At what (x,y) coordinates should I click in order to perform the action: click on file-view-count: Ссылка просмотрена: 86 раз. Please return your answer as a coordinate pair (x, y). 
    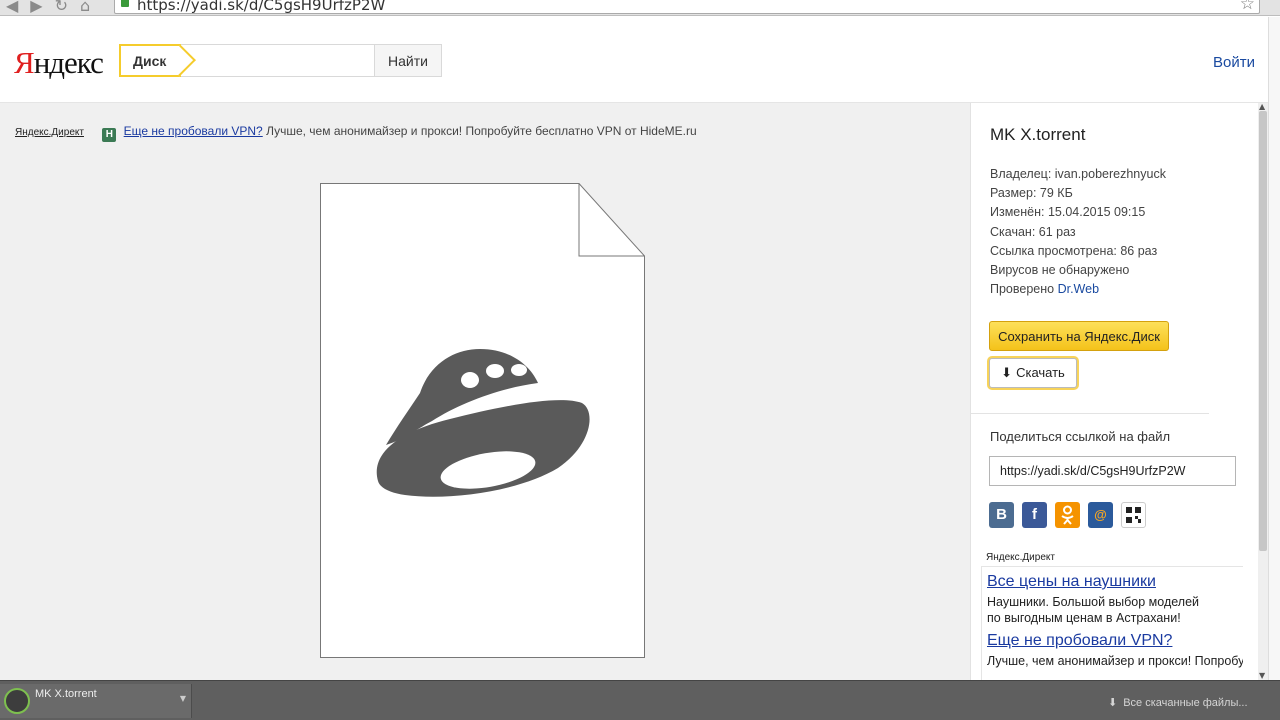
    Looking at the image, I should click on (1074, 250).